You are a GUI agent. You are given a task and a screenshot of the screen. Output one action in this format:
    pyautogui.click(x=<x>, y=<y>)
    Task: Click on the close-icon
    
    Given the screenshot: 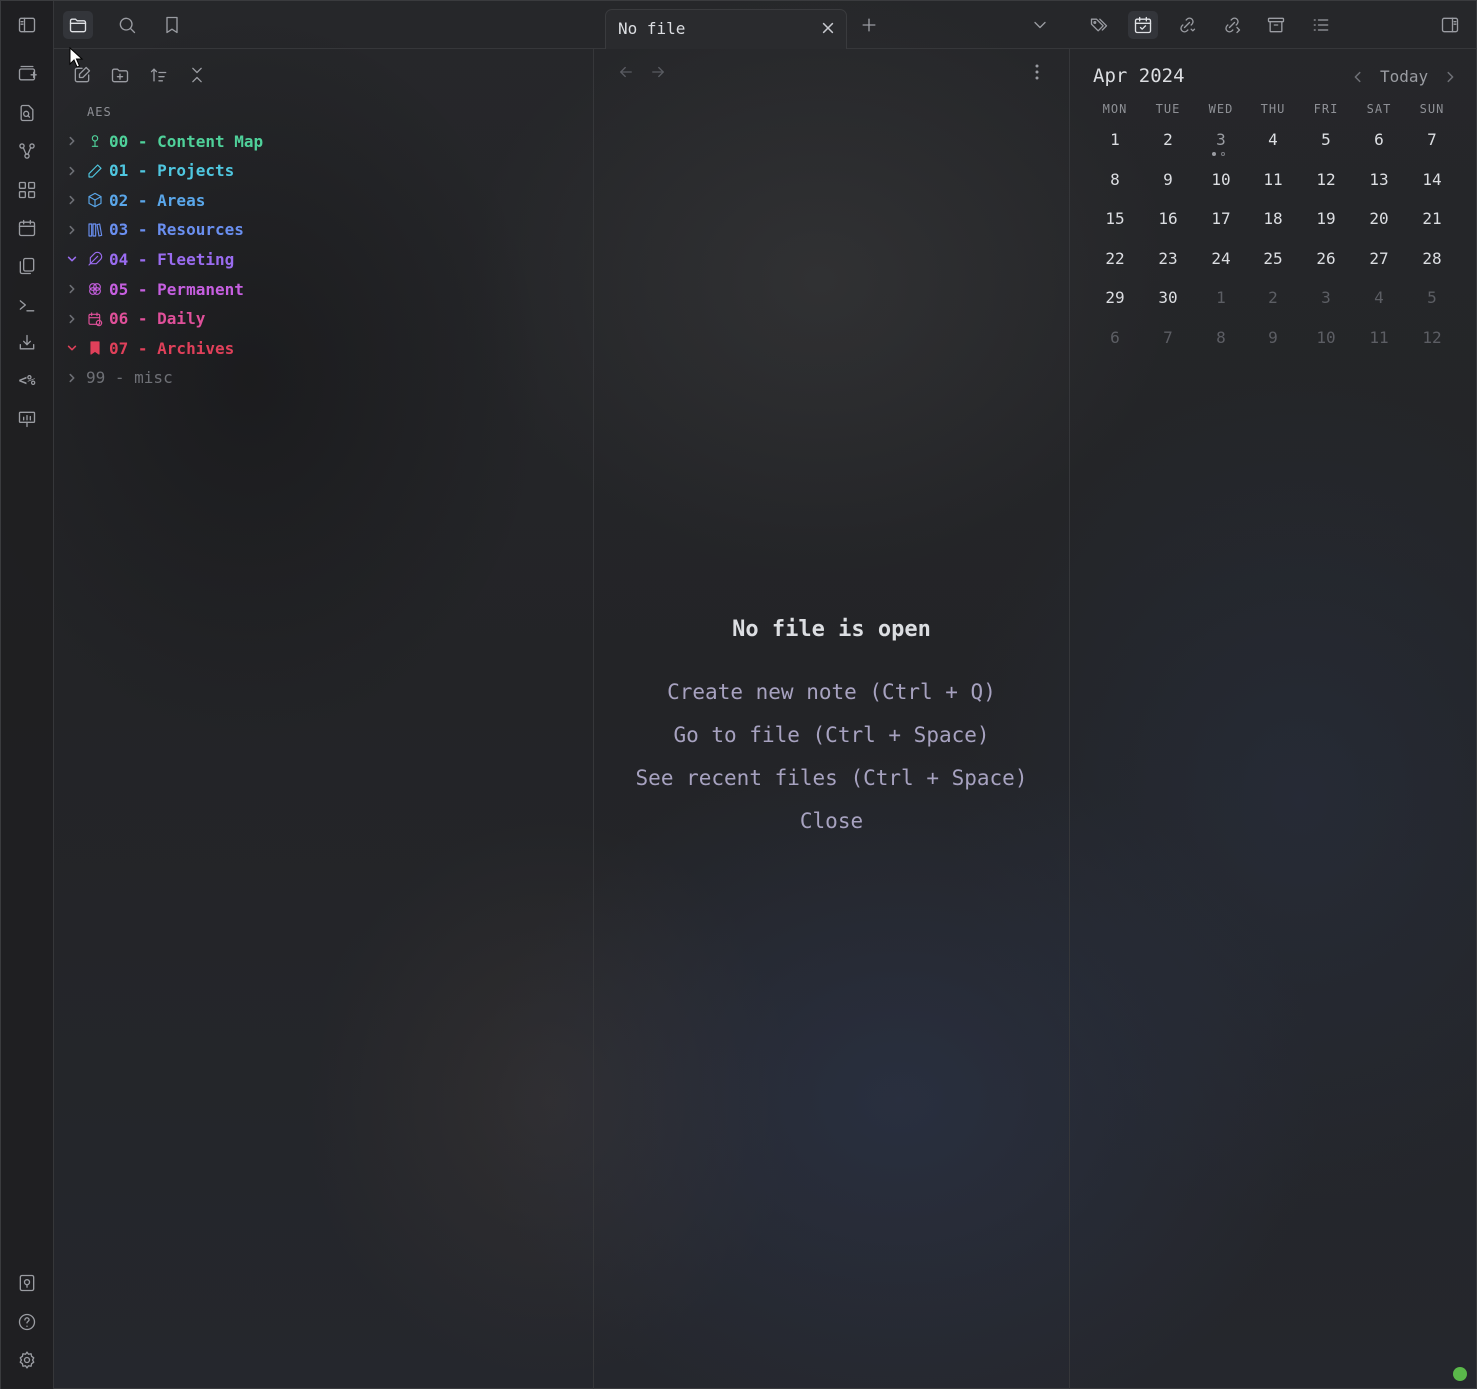 What is the action you would take?
    pyautogui.click(x=828, y=28)
    